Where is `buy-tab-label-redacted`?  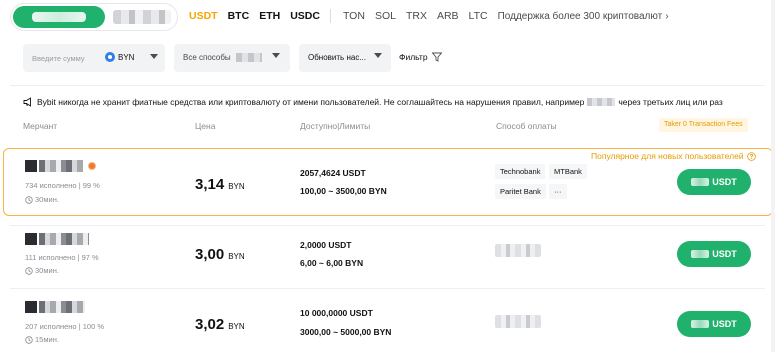
buy-tab-label-redacted is located at coordinates (59, 17).